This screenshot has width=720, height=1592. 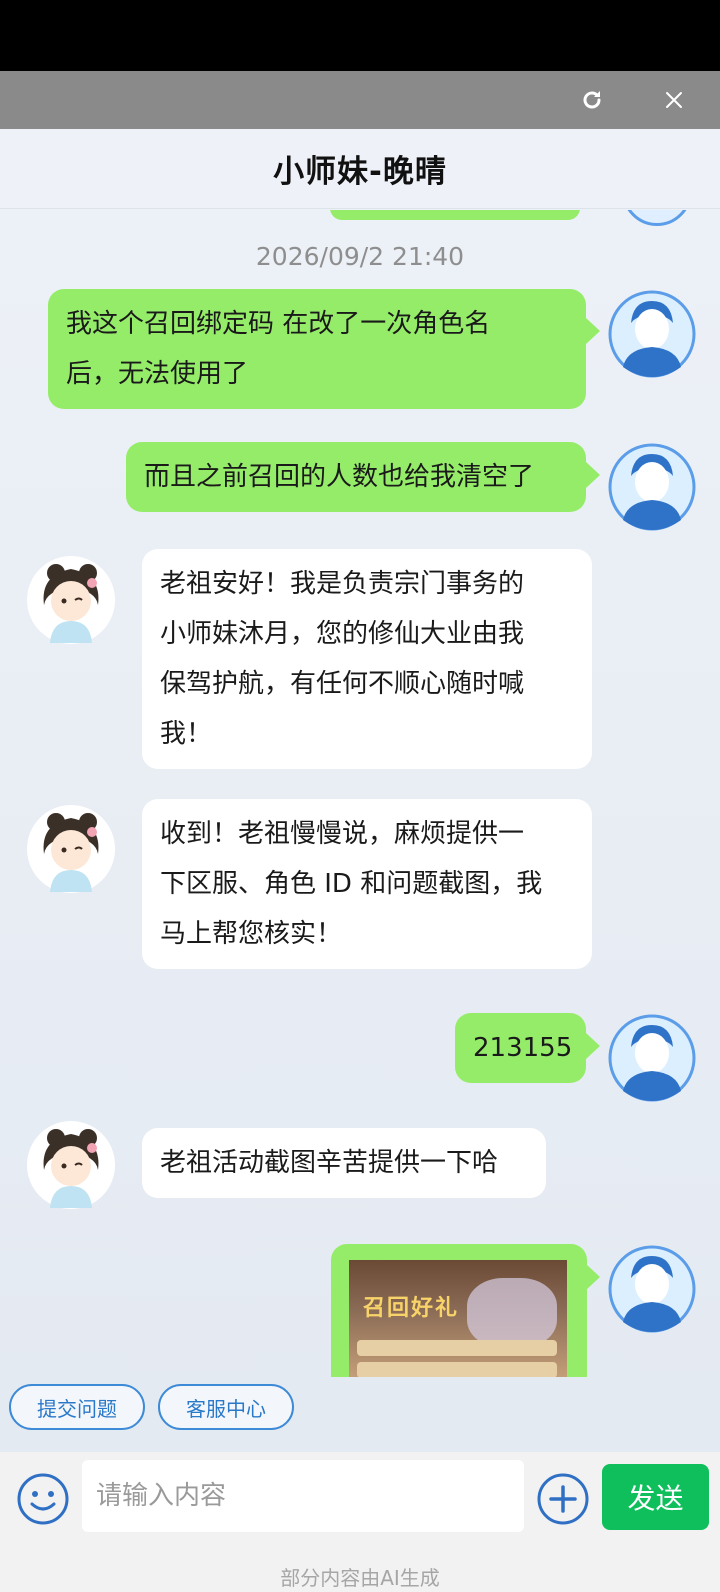 What do you see at coordinates (317, 349) in the screenshot?
I see `my-message-bubble: 我这个召回绑定码 在改了一次角色名 后，无法使用了` at bounding box center [317, 349].